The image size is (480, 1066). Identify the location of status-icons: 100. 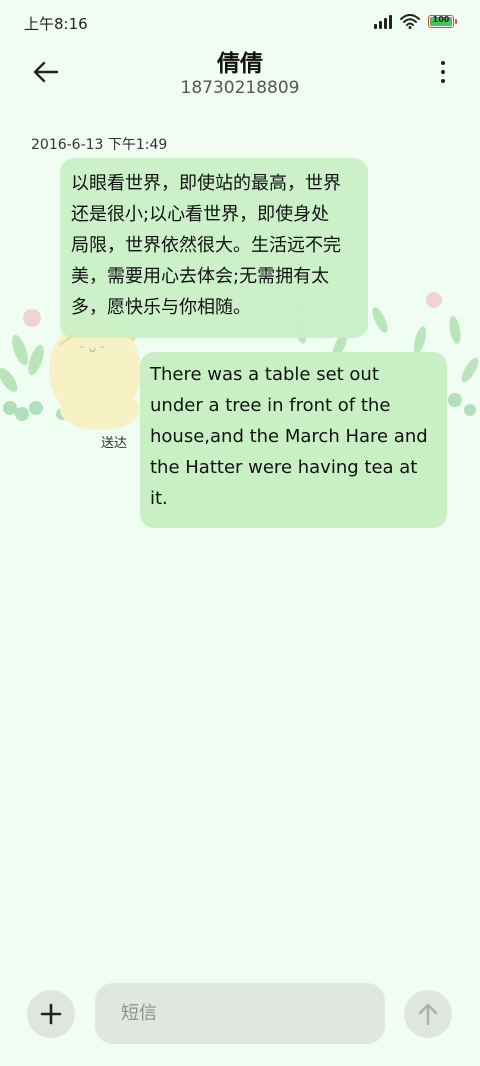
(415, 21).